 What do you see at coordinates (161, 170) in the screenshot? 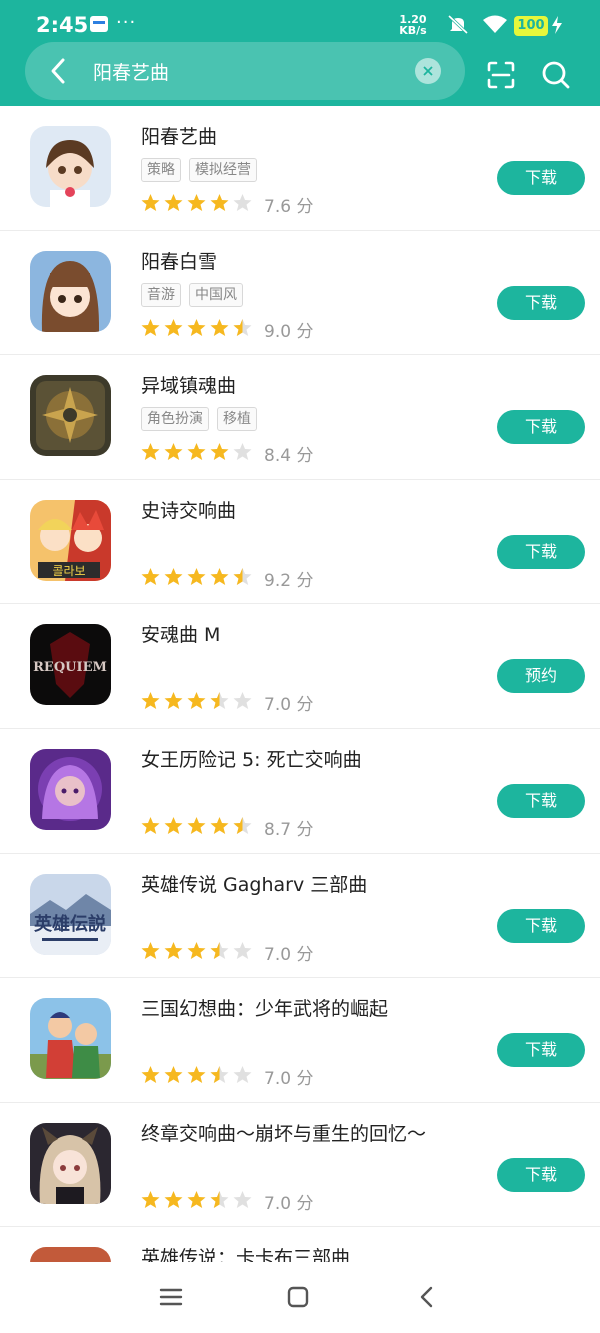
I see `app-tag: 策略` at bounding box center [161, 170].